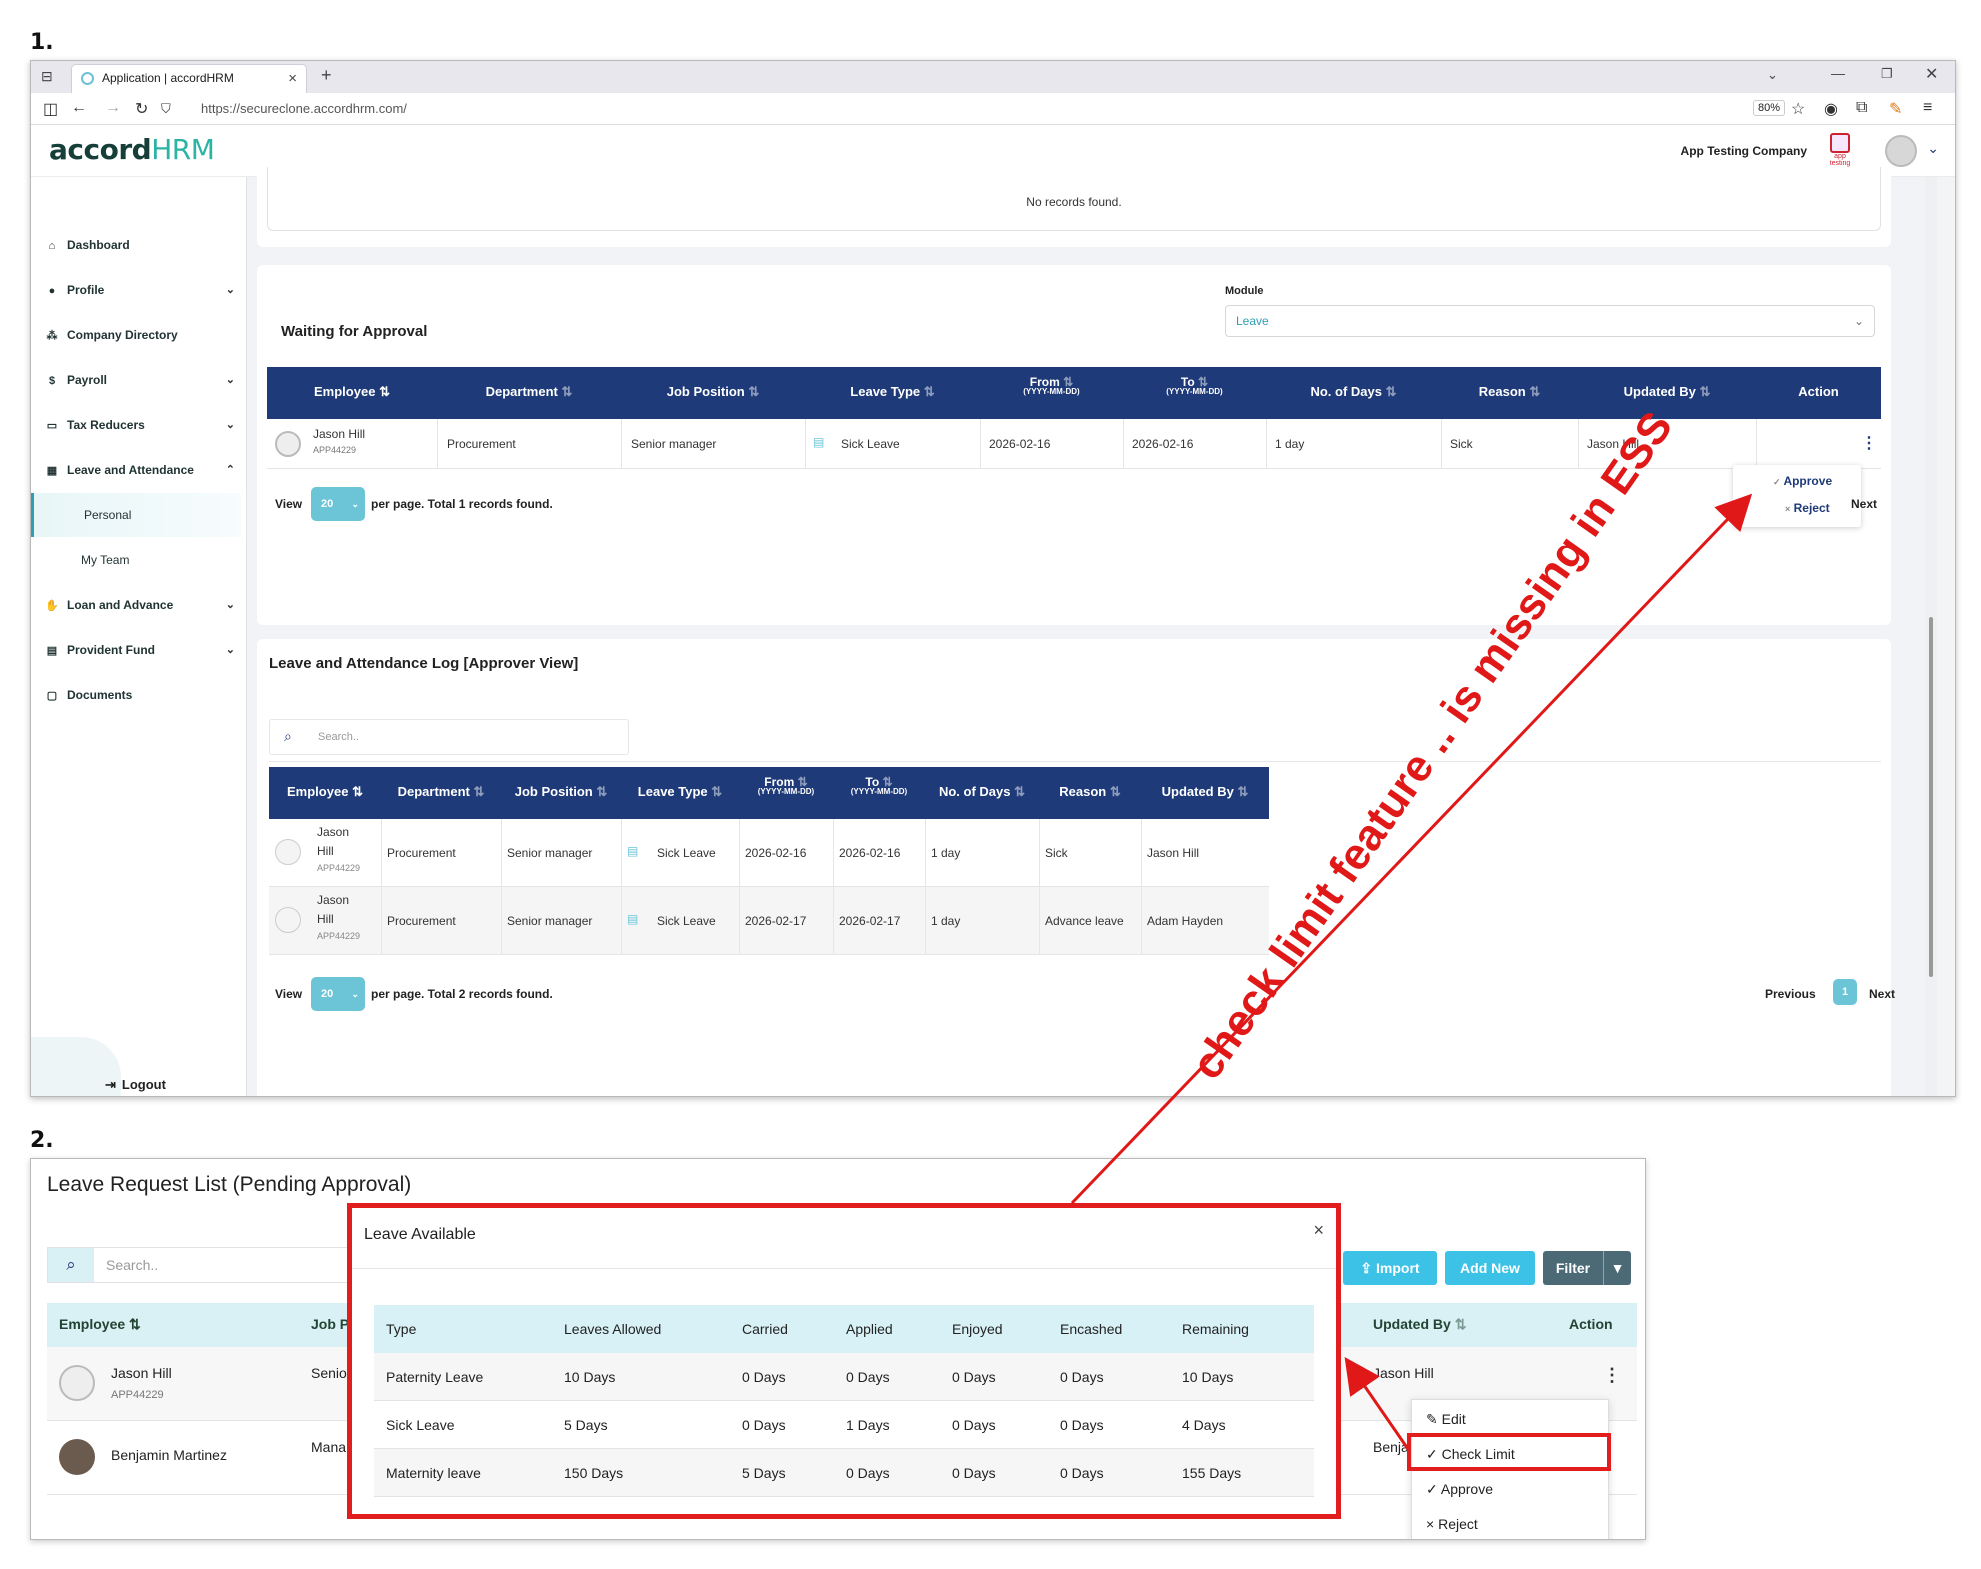 The image size is (1981, 1569). Describe the element at coordinates (87, 78) in the screenshot. I see `site-favicon-icon` at that location.